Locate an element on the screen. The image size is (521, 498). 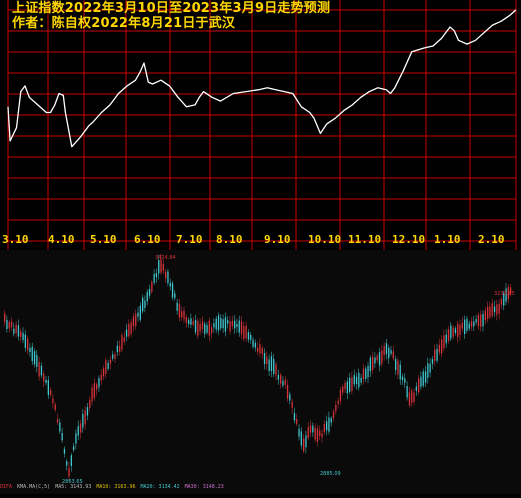
legend-item: MA30: 3148.23 is located at coordinates (204, 487).